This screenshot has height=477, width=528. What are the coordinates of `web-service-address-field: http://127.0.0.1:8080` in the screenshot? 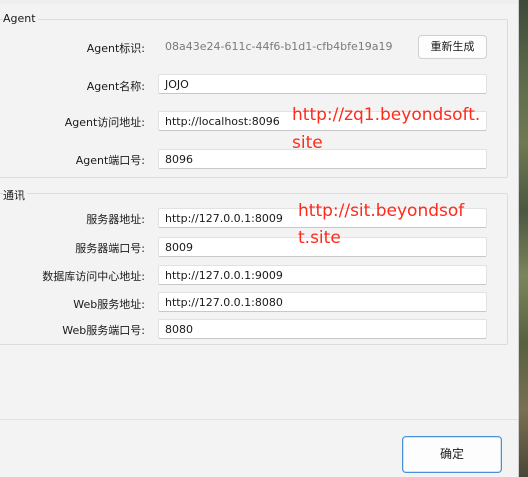 It's located at (322, 302).